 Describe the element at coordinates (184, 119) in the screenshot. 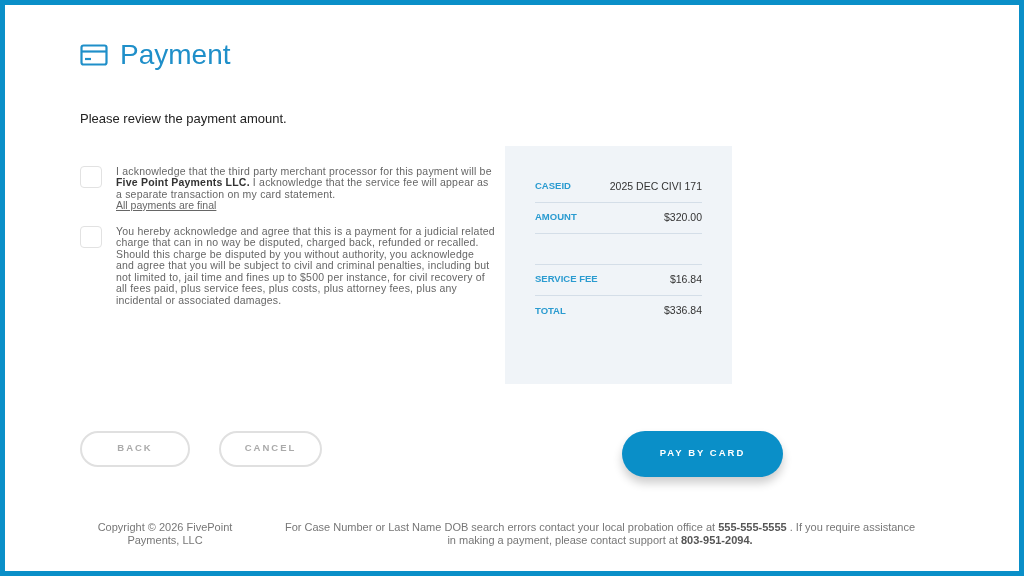

I see `intro-text: Please review the payment amount.` at that location.